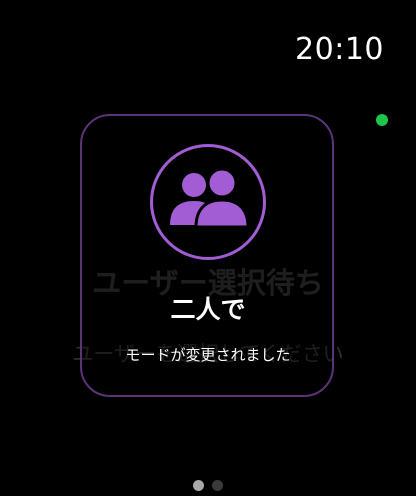 Image resolution: width=416 pixels, height=496 pixels. What do you see at coordinates (208, 485) in the screenshot?
I see `page-indicator` at bounding box center [208, 485].